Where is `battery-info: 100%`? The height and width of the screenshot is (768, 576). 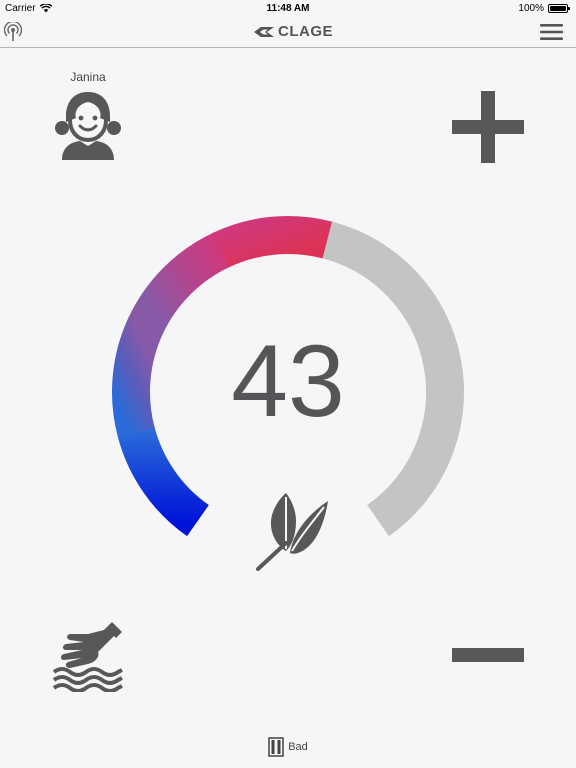
battery-info: 100% is located at coordinates (544, 8).